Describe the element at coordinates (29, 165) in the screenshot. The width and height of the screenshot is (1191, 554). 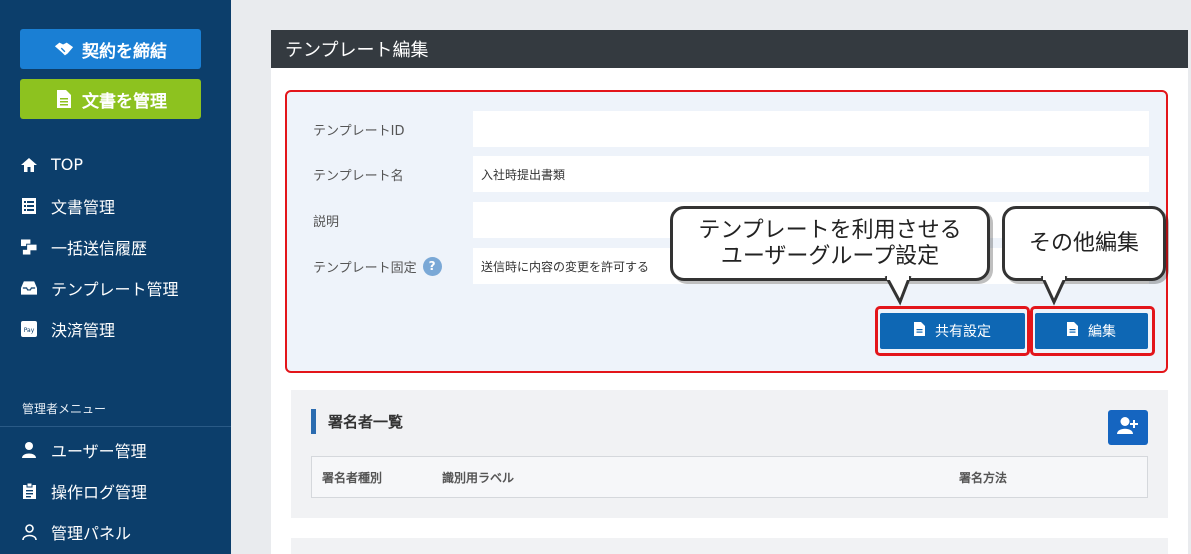
I see `home-icon` at that location.